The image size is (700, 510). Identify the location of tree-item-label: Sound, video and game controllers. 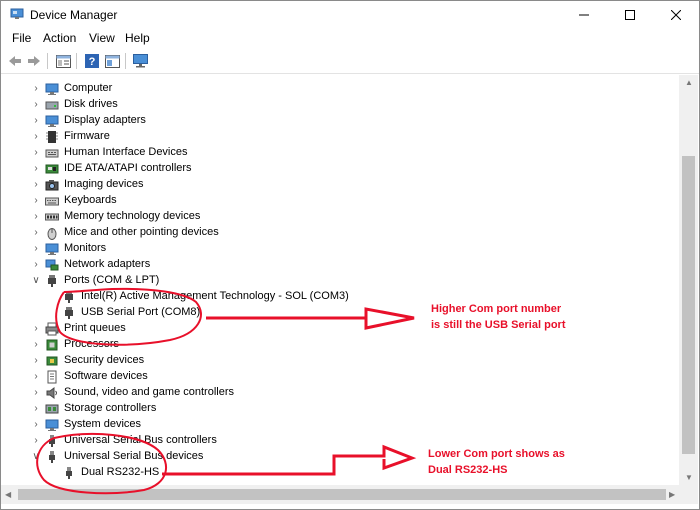
(149, 392).